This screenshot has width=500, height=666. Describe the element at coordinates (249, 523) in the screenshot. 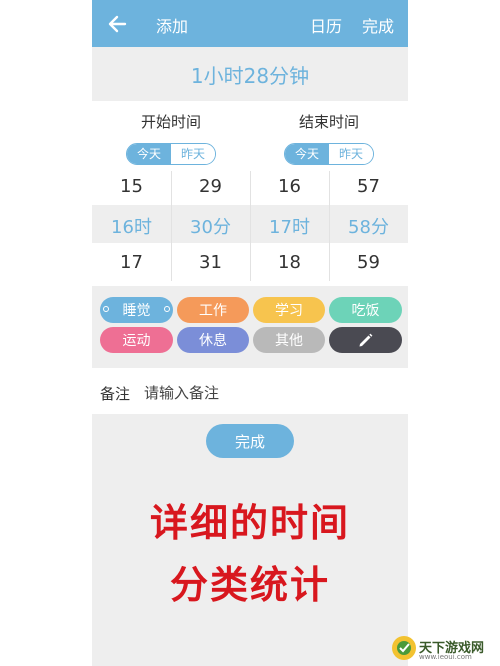

I see `promo-line-1: 详细的时间` at that location.